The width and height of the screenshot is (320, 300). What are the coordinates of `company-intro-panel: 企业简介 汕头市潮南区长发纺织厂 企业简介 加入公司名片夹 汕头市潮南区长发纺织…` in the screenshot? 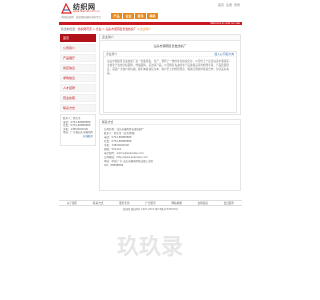 It's located at (170, 74).